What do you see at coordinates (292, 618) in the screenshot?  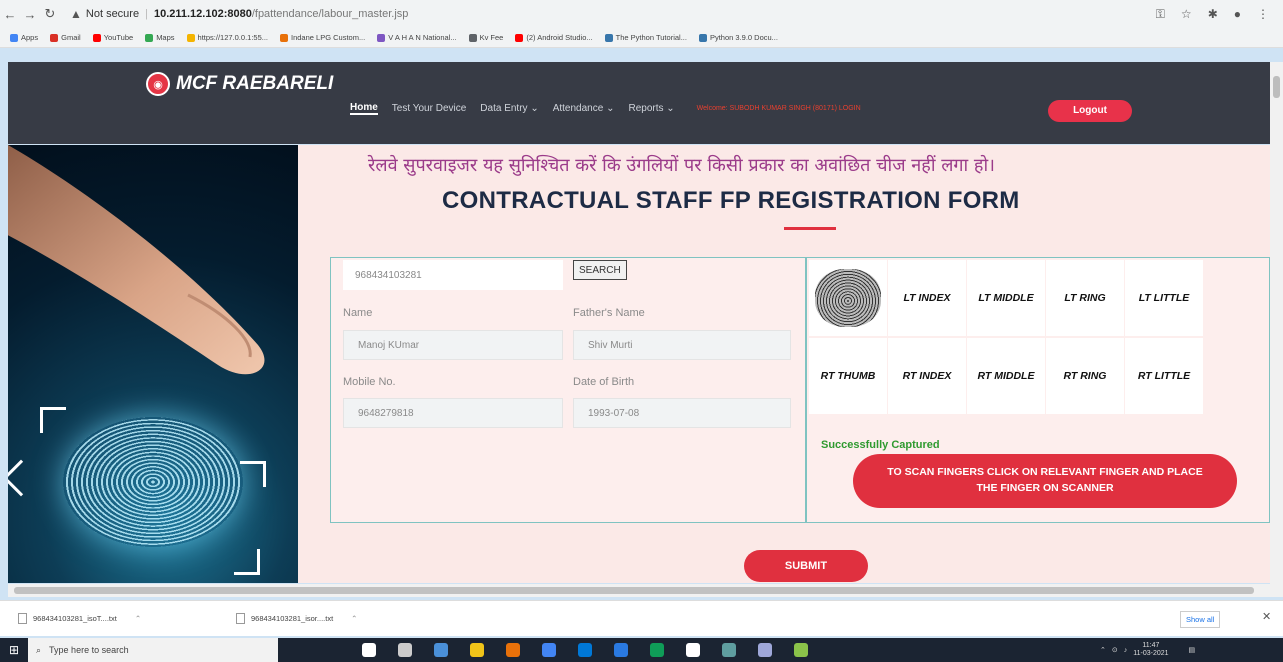 I see `download-filename: 968434103281_isor....txt` at bounding box center [292, 618].